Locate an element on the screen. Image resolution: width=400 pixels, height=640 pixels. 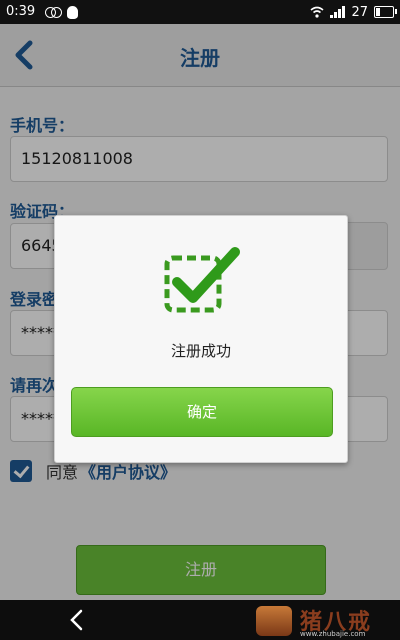
status-bar: 0:39 27 is located at coordinates (200, 12).